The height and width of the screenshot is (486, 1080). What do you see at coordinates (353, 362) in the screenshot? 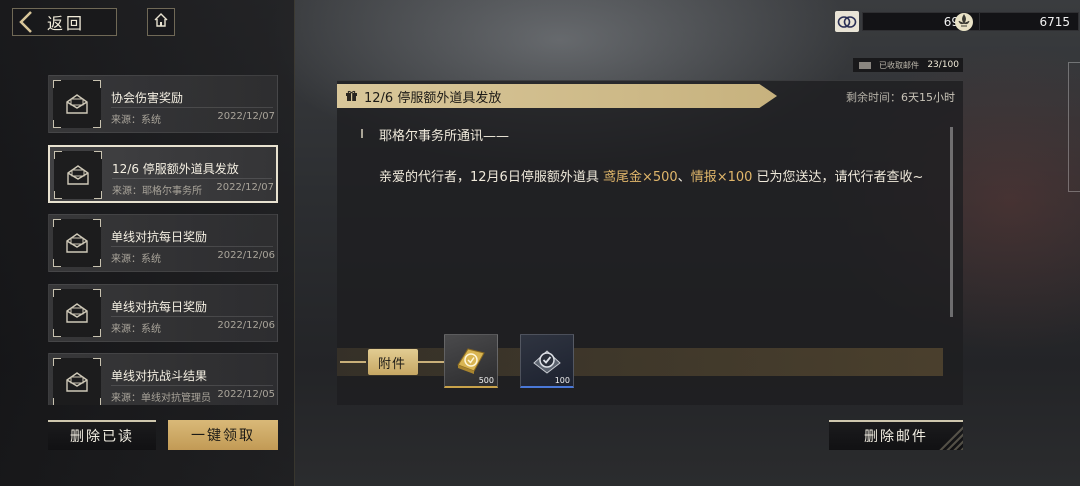
I see `label-line-left` at bounding box center [353, 362].